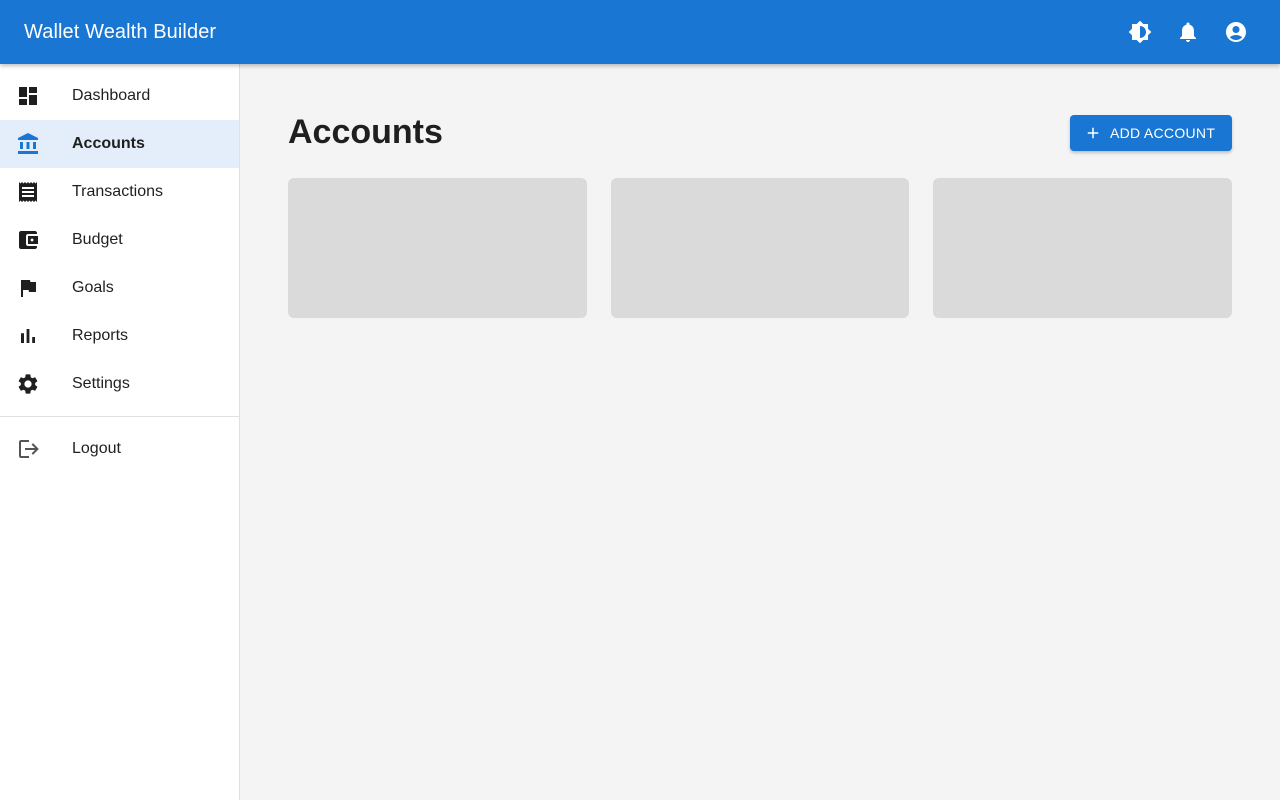 The width and height of the screenshot is (1280, 800). Describe the element at coordinates (640, 32) in the screenshot. I see `app-bar: Wallet Wealth Builder` at that location.